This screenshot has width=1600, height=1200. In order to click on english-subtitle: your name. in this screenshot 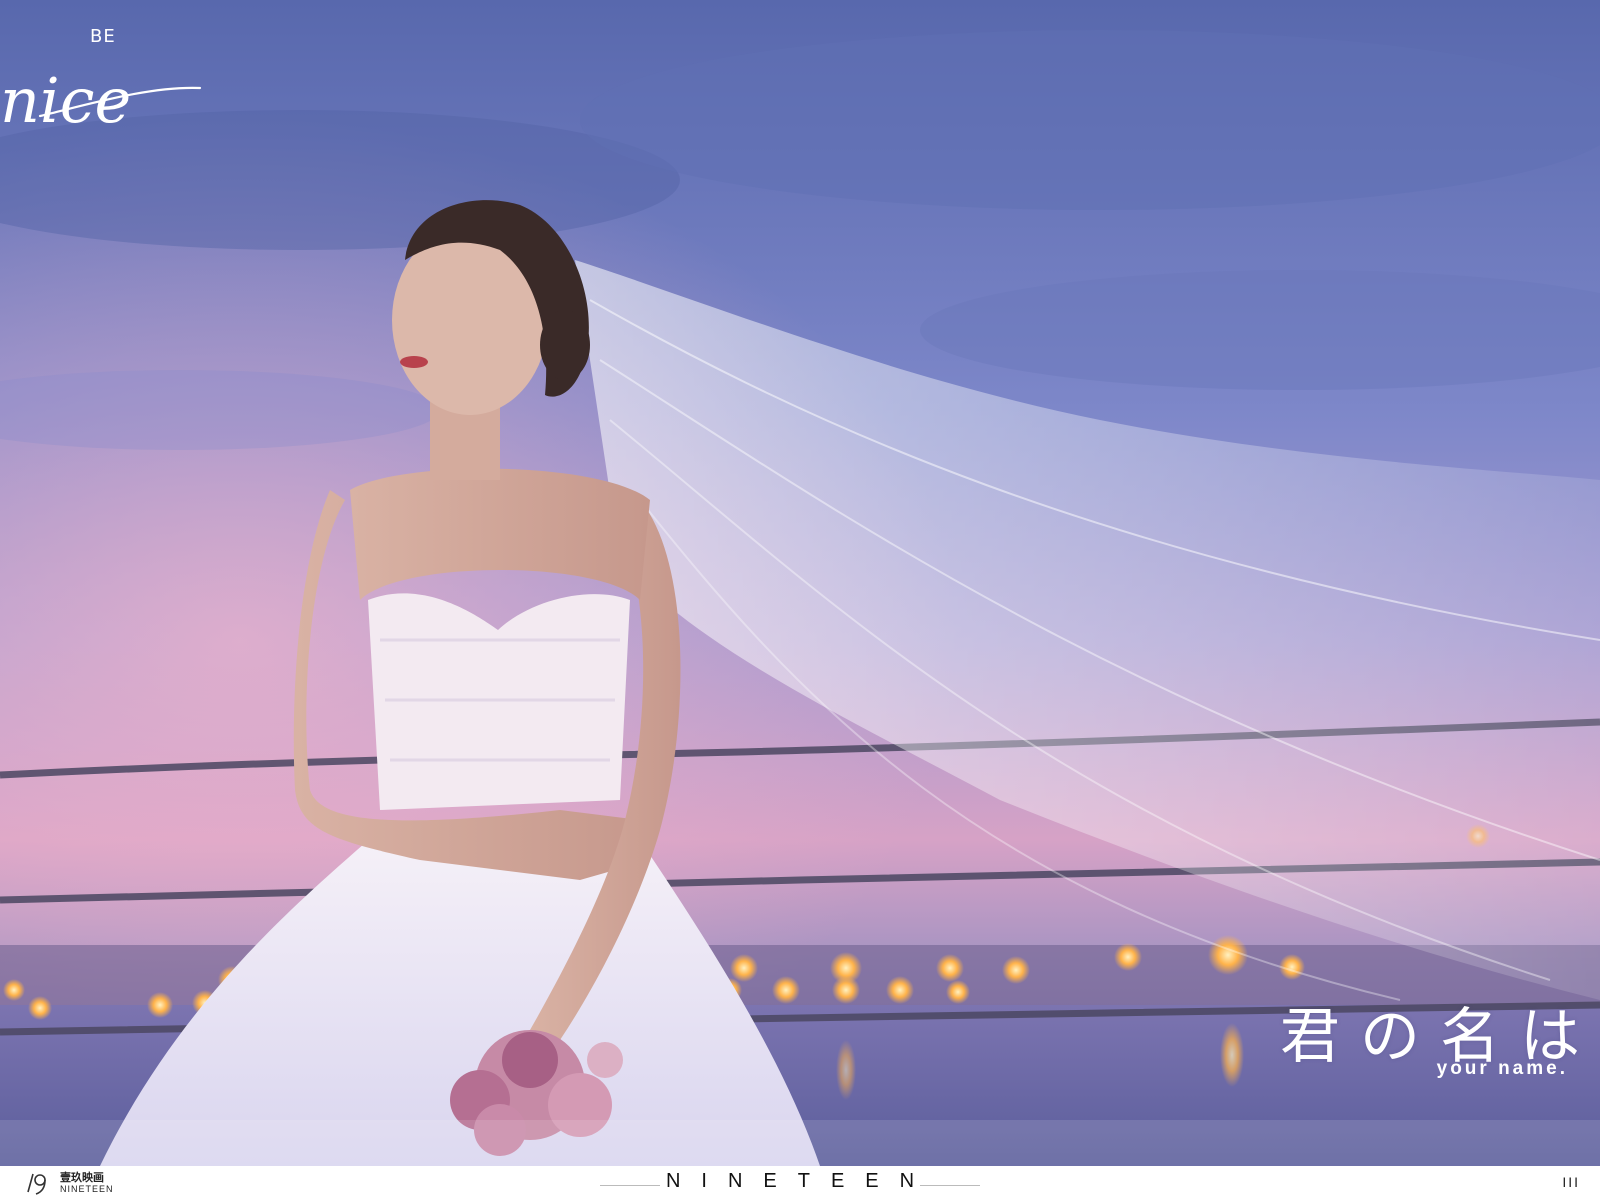, I will do `click(1502, 1068)`.